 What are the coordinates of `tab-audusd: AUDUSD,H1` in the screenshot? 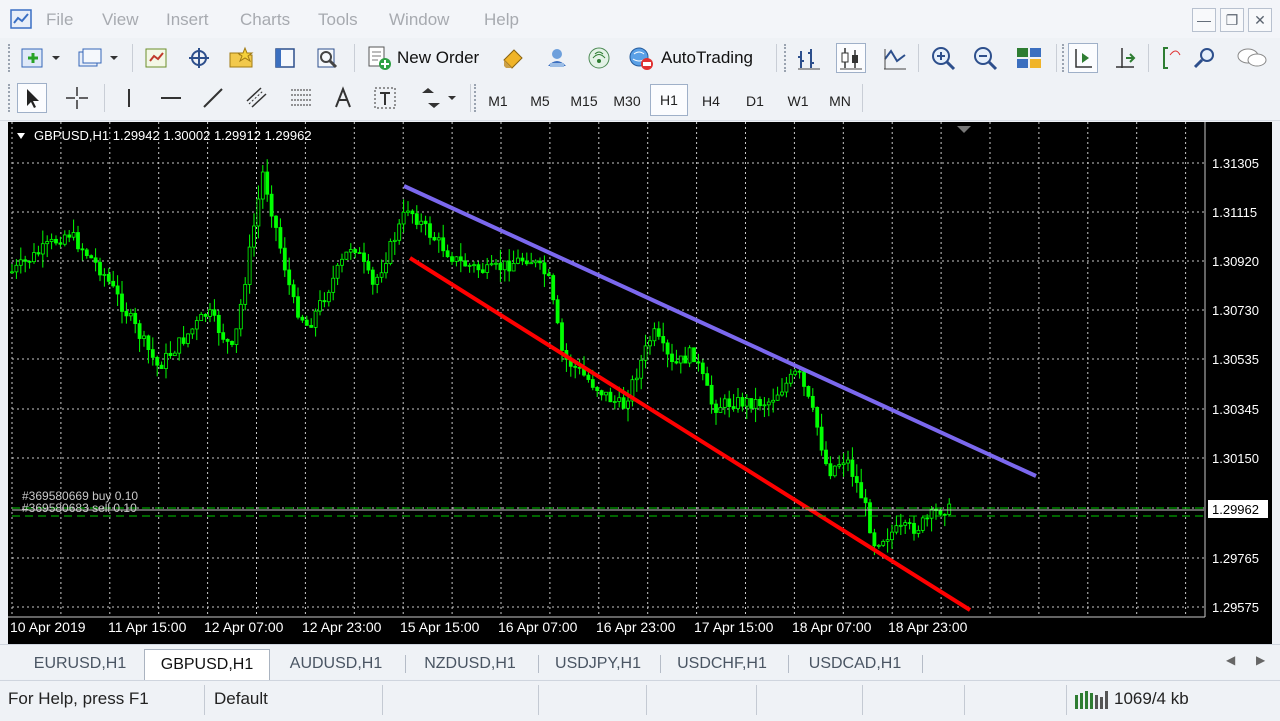 It's located at (336, 664).